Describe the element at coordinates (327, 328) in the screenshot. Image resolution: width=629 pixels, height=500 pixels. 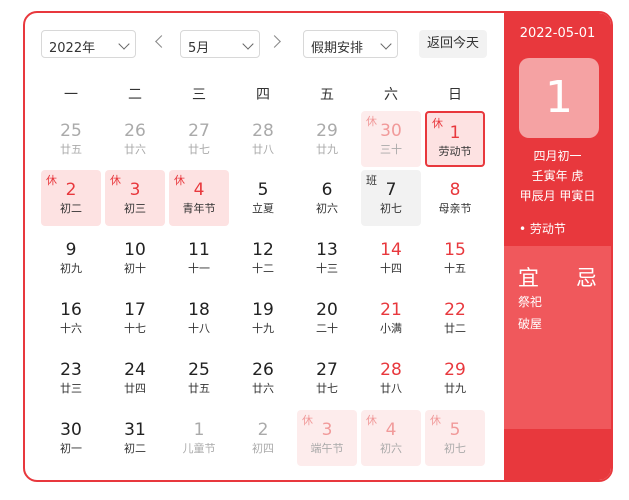
I see `day-lunar: 二十` at that location.